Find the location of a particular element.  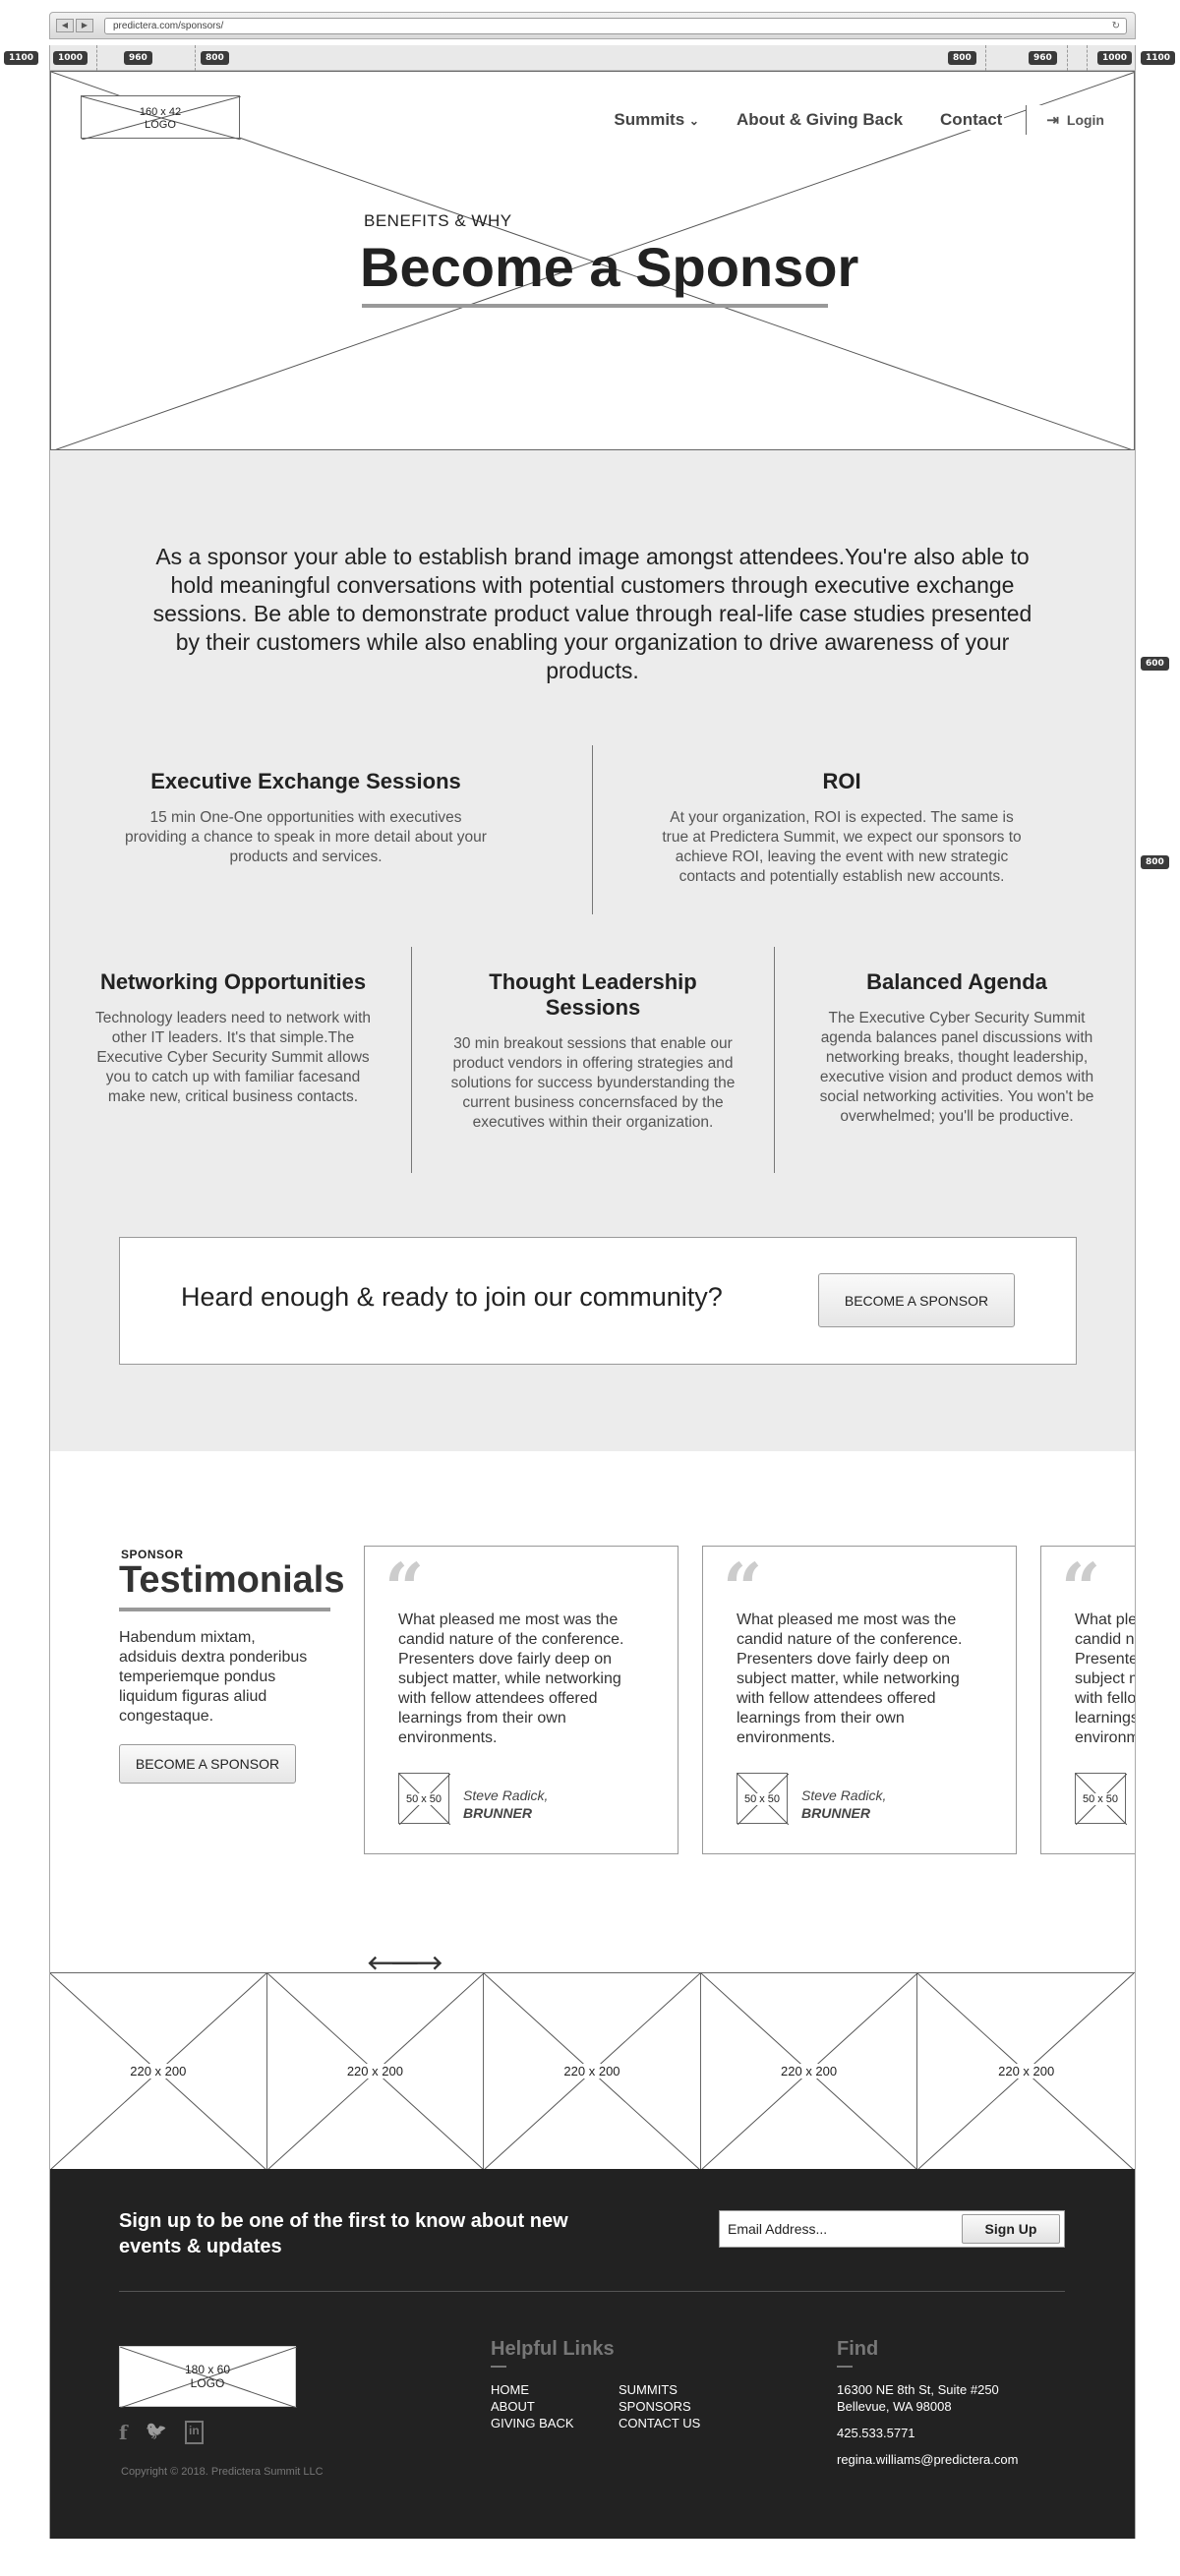

nav-summits: Summits ⌄ is located at coordinates (656, 120).